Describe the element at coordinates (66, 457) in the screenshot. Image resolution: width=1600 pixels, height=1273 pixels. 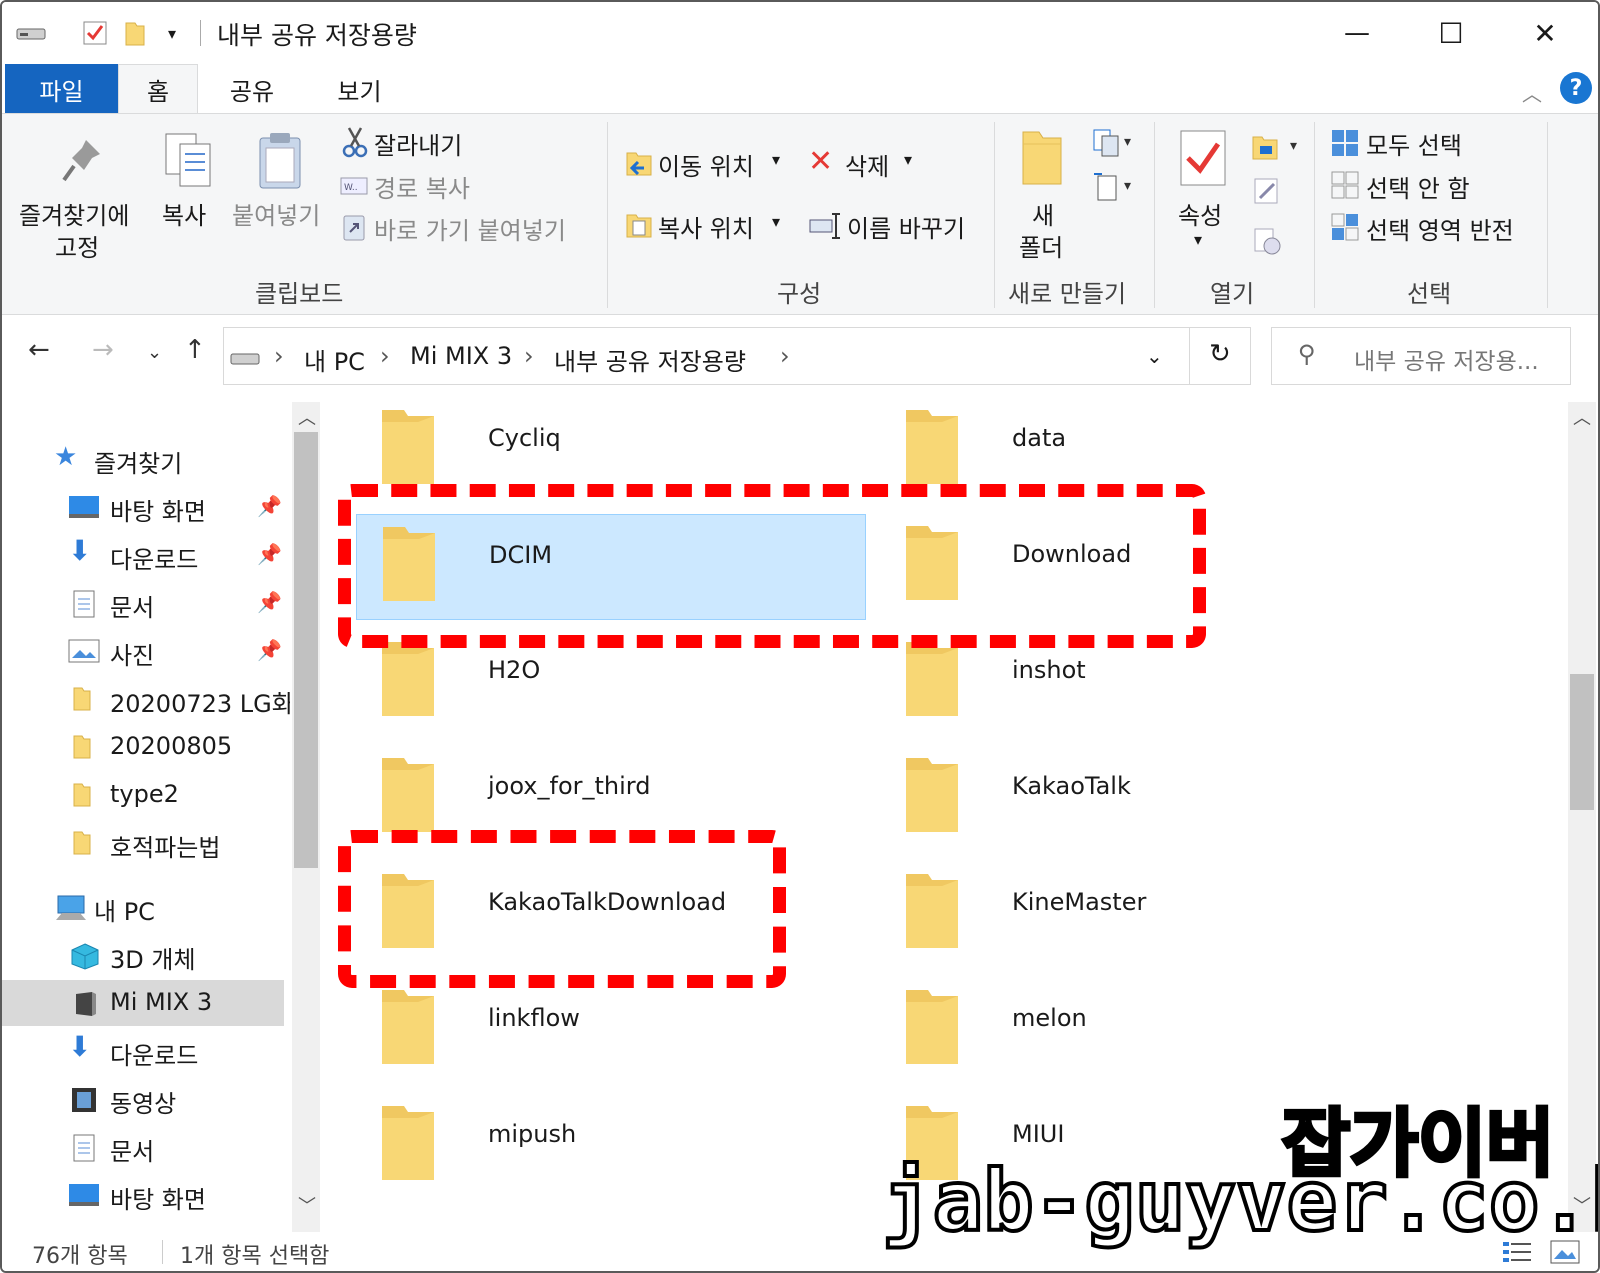
I see `star-icon: ★` at that location.